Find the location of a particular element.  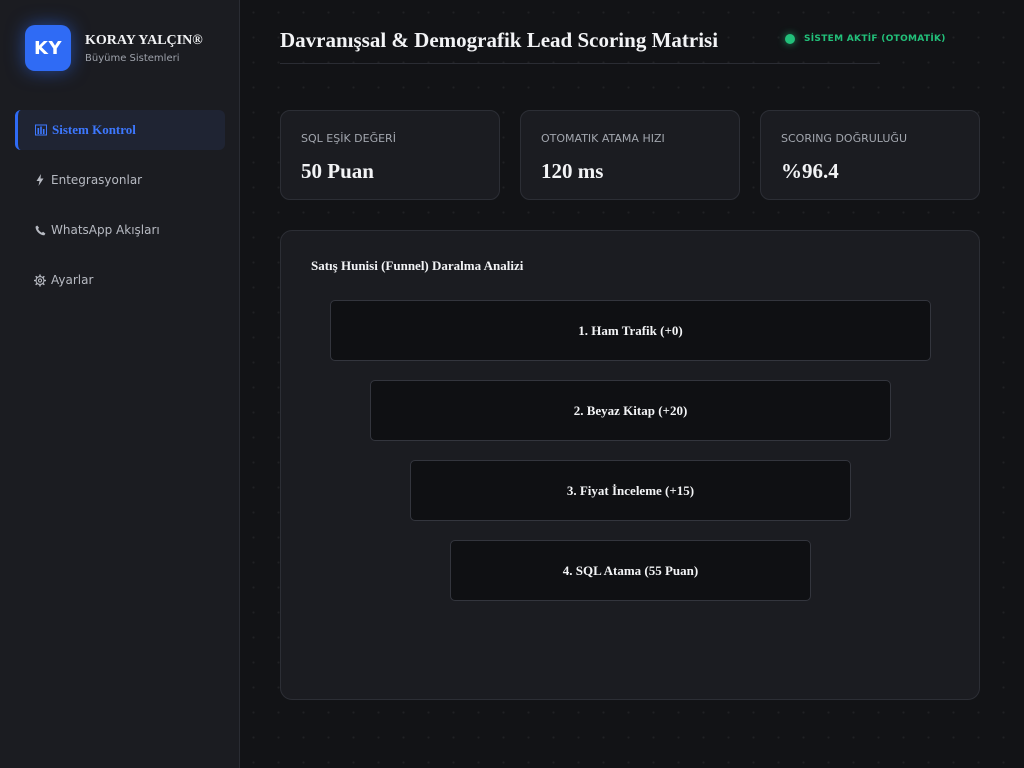

funnel-stage-3: 3. Fiyat İnceleme (+15) is located at coordinates (630, 490).